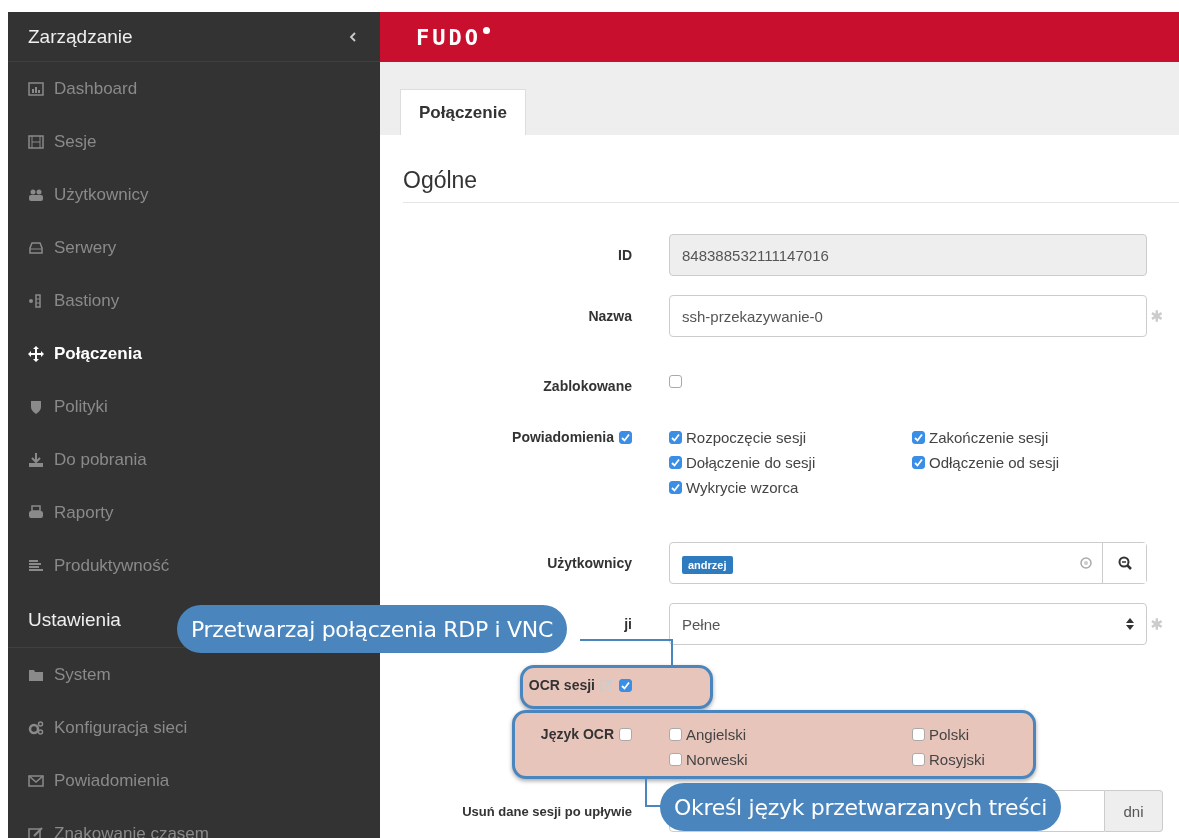 This screenshot has width=1179, height=838. I want to click on section-heading: Ustawienia, so click(74, 619).